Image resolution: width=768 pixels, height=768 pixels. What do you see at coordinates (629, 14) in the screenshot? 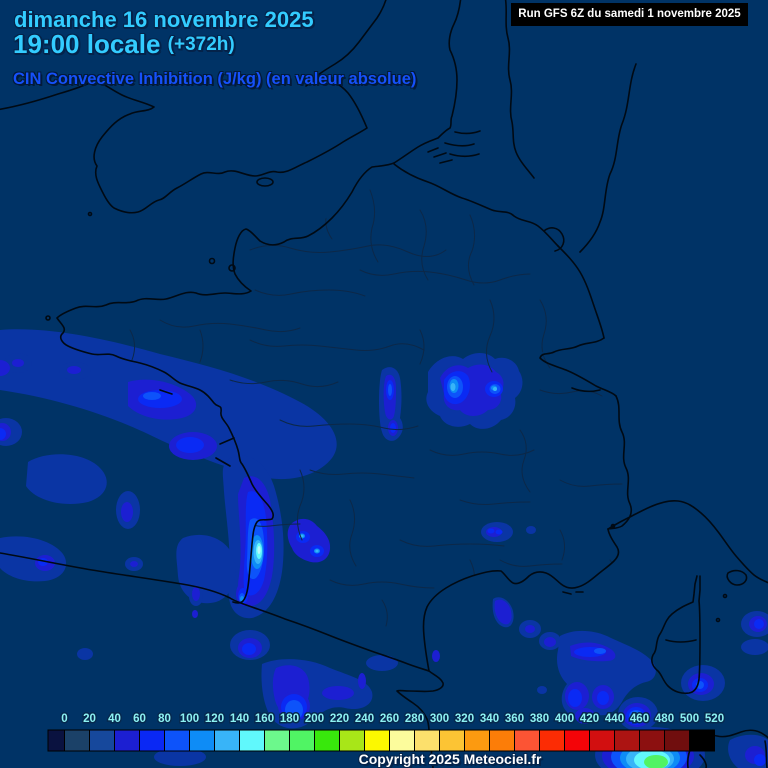
I see `model-run-label: Run GFS 6Z du samedi 1 novembre 2025` at bounding box center [629, 14].